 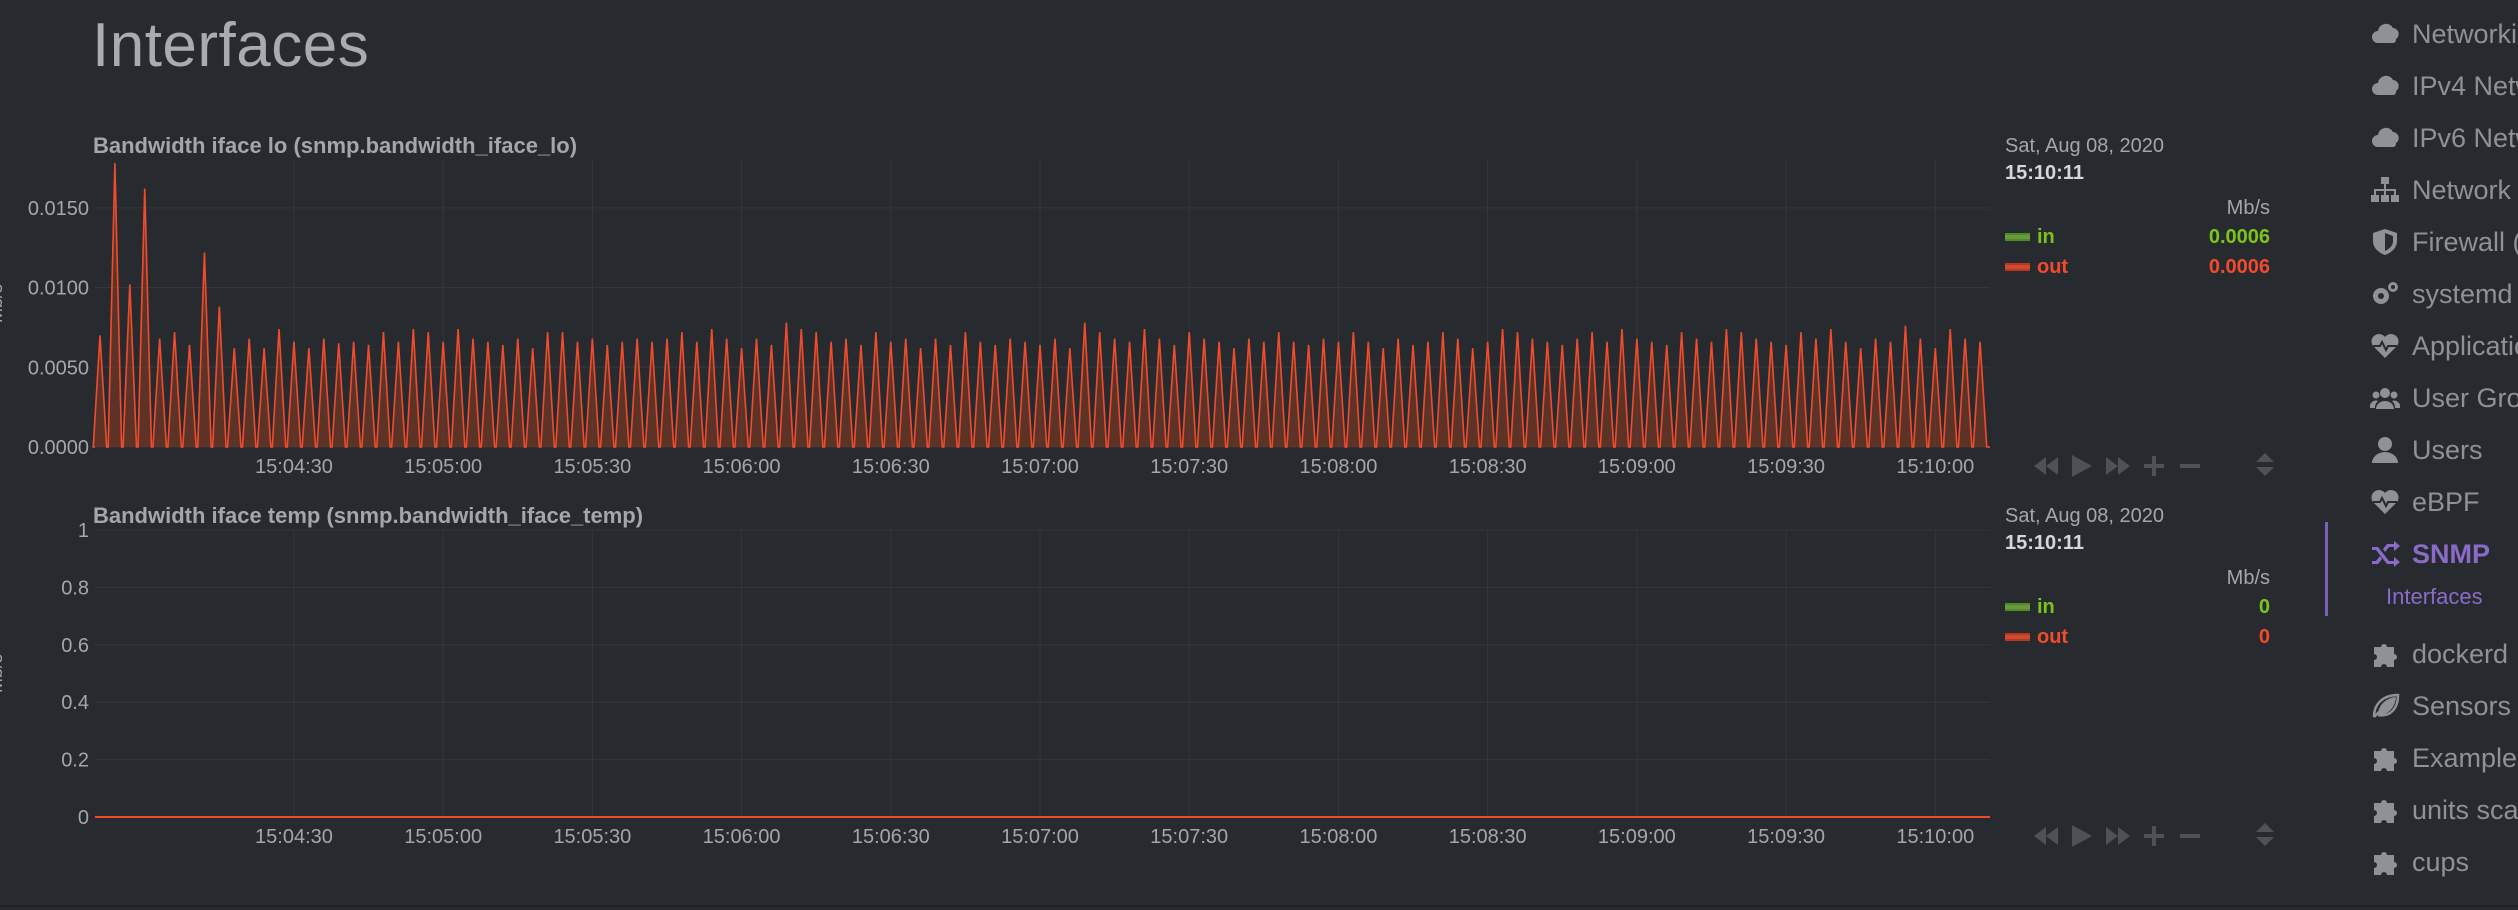 I want to click on sidebar-item-label: IPv4 Networking, so click(x=2465, y=85).